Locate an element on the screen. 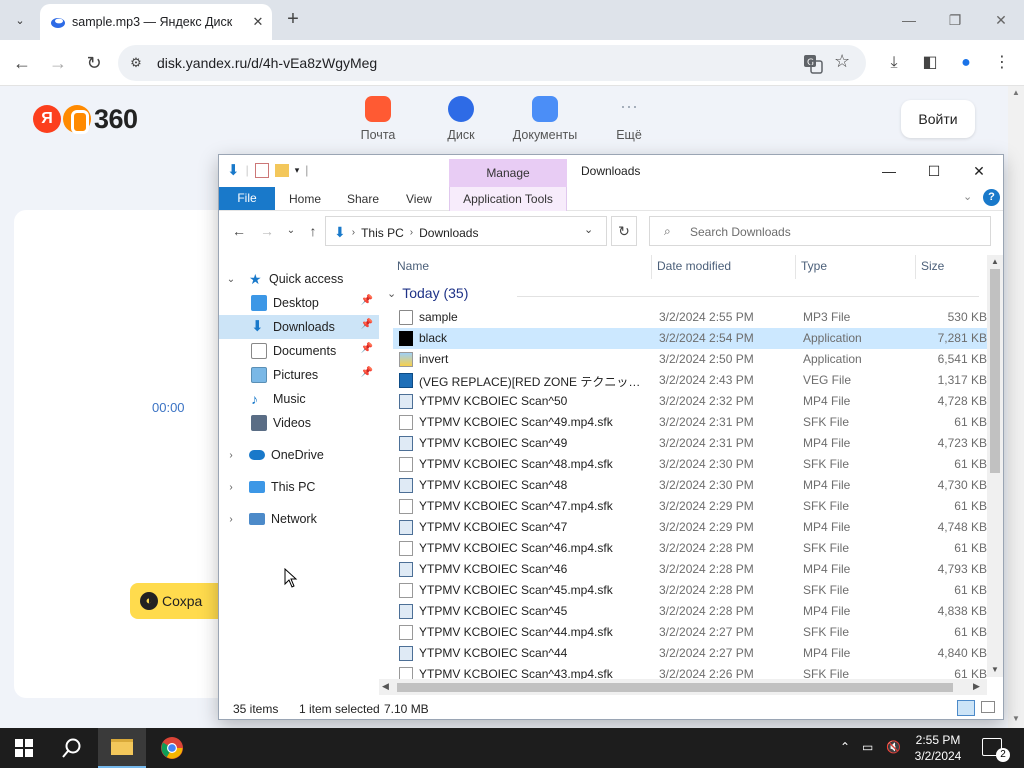  translate-icon: G is located at coordinates (813, 64).